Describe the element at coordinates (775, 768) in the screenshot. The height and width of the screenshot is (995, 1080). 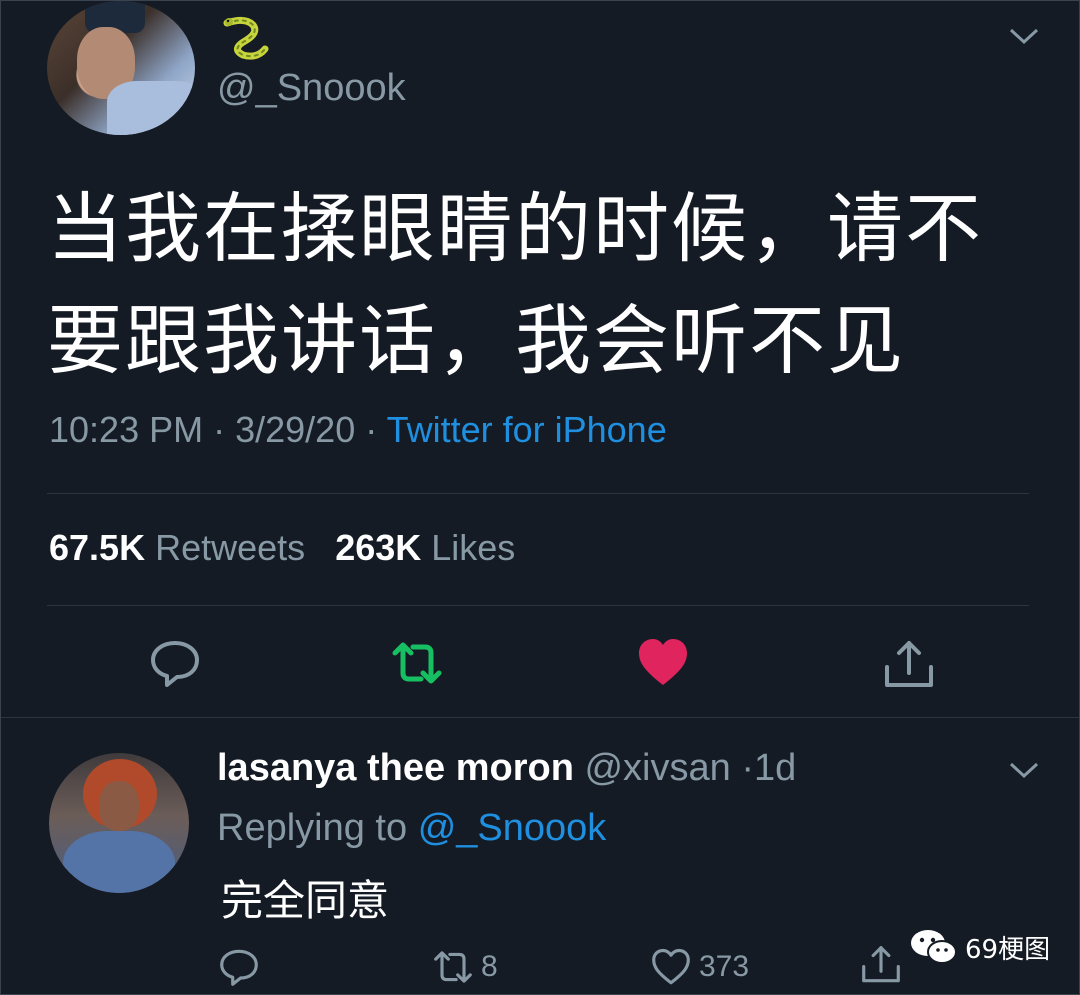
I see `reply-age: 1d` at that location.